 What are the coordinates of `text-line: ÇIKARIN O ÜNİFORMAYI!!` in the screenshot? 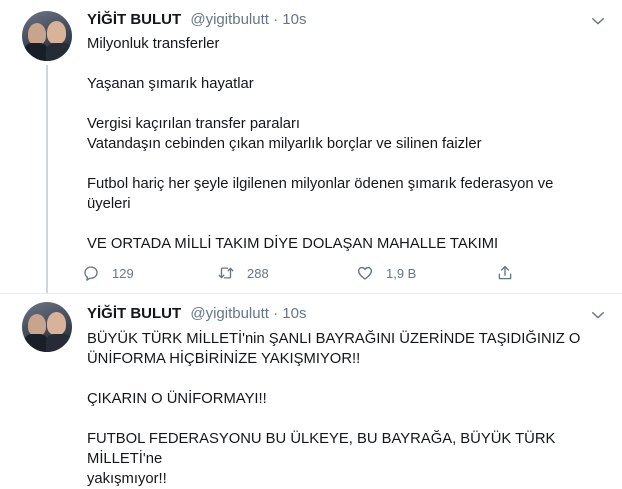 It's located at (177, 399).